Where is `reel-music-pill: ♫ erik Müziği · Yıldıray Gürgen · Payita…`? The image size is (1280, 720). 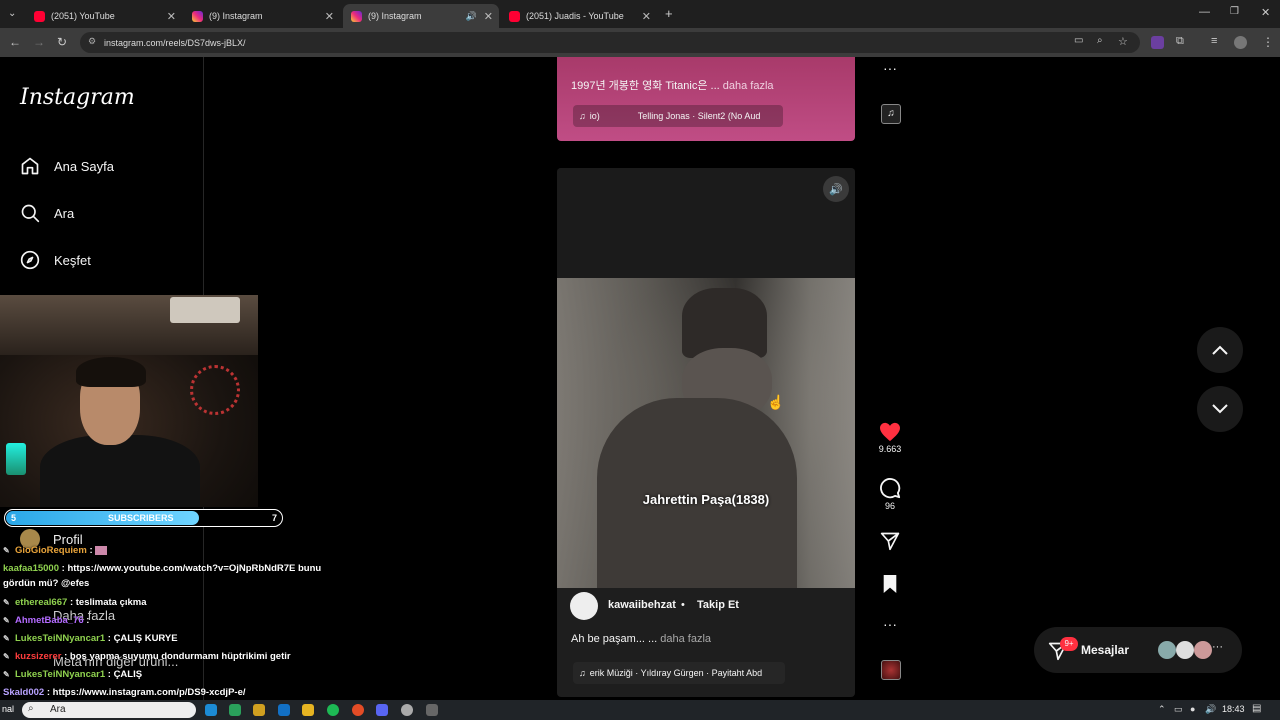 reel-music-pill: ♫ erik Müziği · Yıldıray Gürgen · Payita… is located at coordinates (679, 673).